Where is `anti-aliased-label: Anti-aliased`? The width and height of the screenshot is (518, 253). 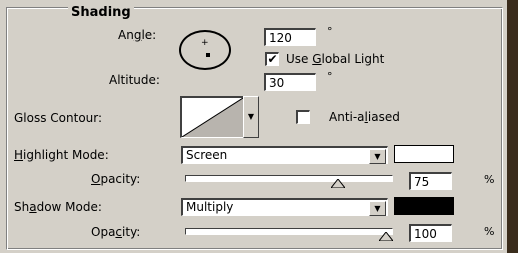 anti-aliased-label: Anti-aliased is located at coordinates (364, 117).